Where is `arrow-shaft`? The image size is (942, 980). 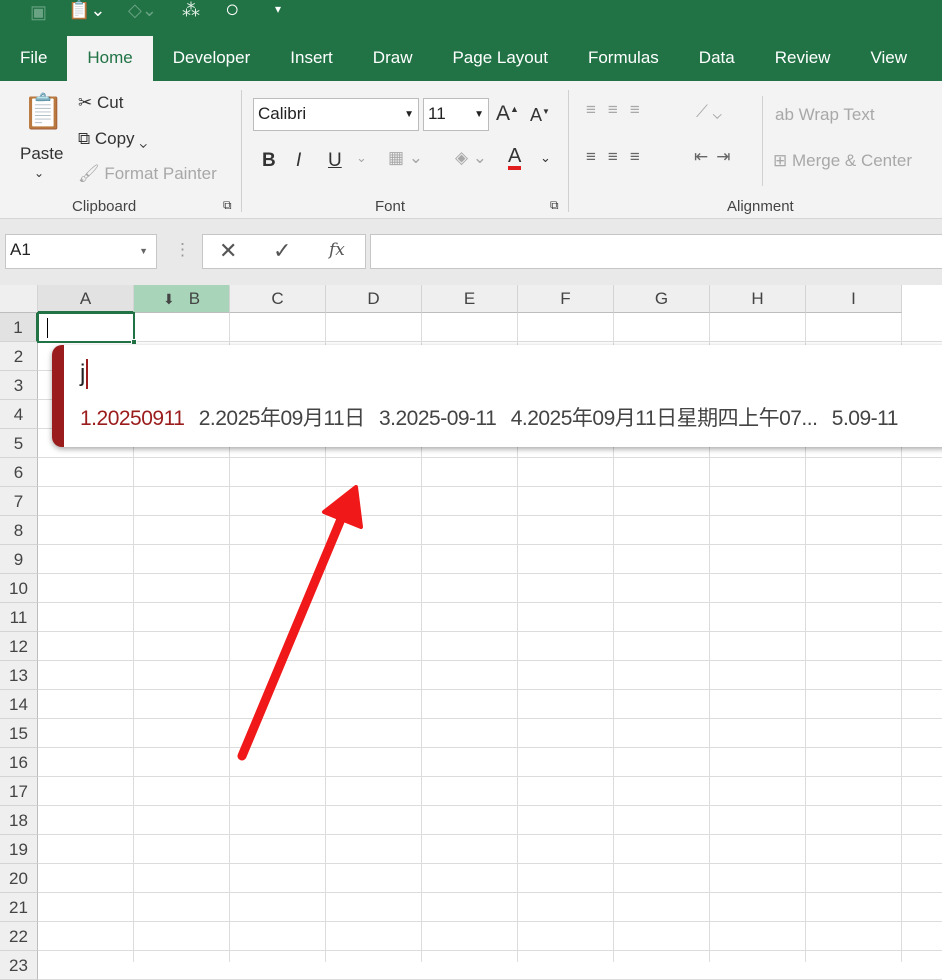 arrow-shaft is located at coordinates (293, 634).